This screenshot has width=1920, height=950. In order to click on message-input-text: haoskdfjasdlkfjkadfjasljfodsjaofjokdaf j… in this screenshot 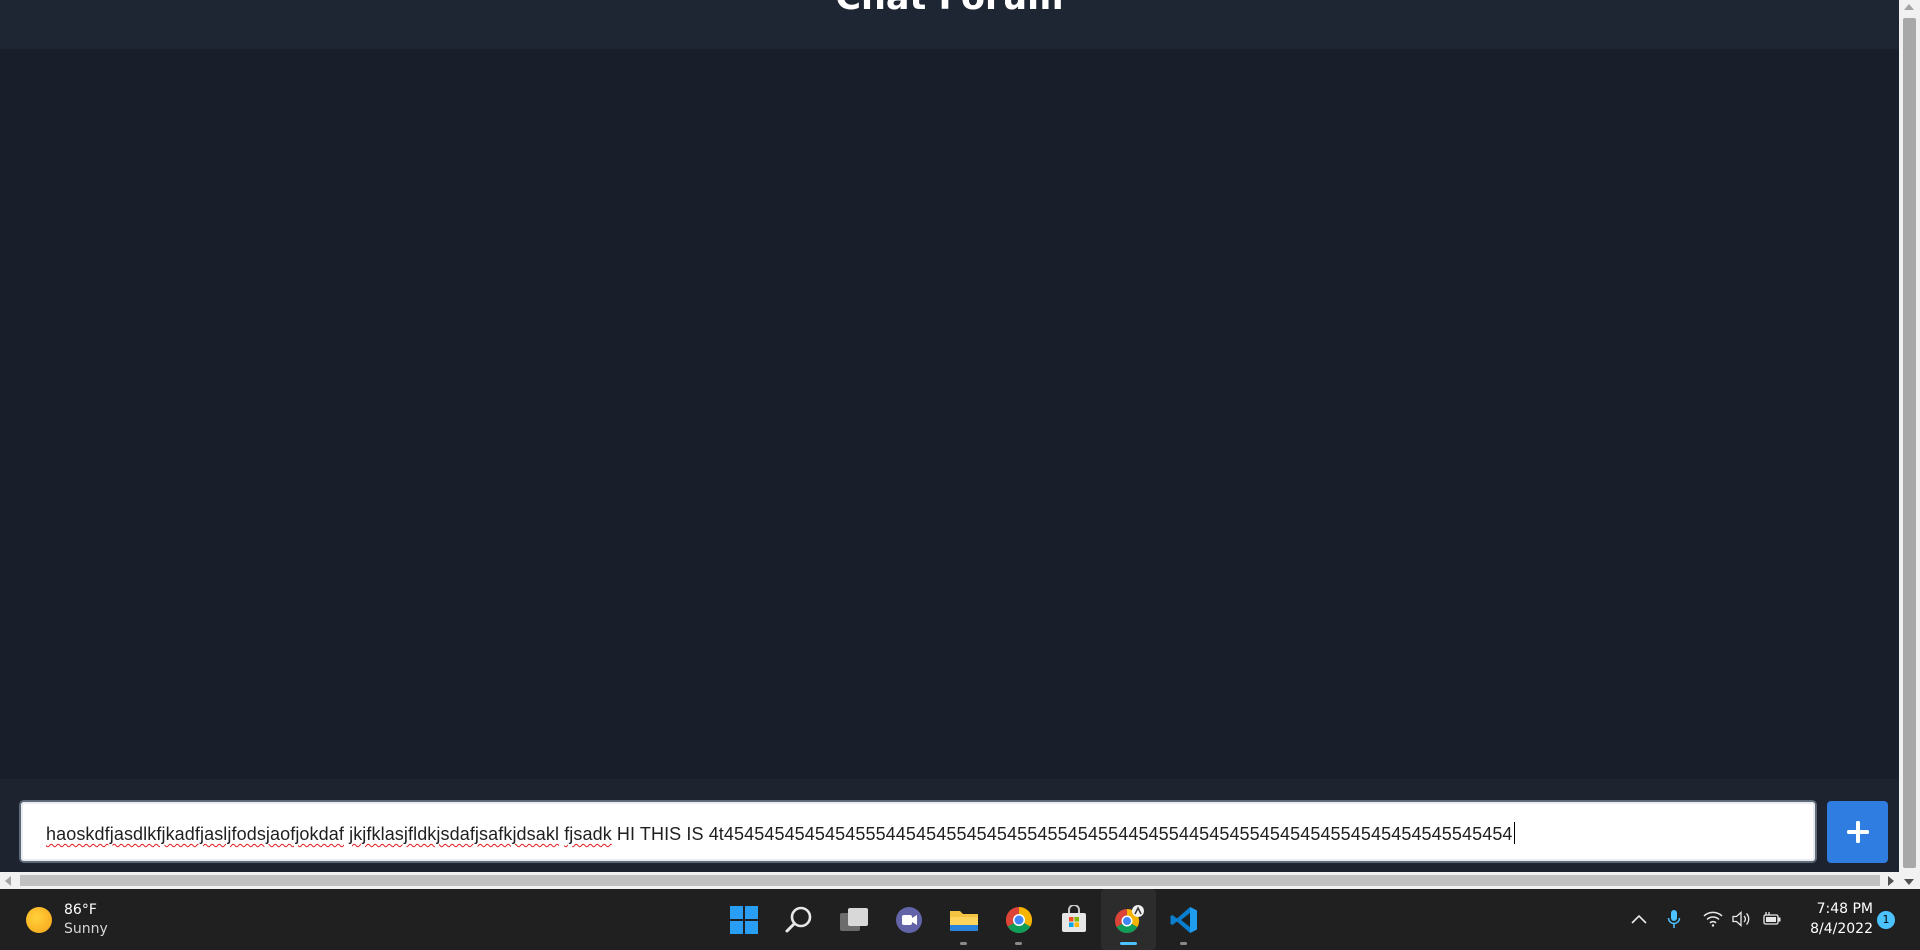, I will do `click(780, 833)`.